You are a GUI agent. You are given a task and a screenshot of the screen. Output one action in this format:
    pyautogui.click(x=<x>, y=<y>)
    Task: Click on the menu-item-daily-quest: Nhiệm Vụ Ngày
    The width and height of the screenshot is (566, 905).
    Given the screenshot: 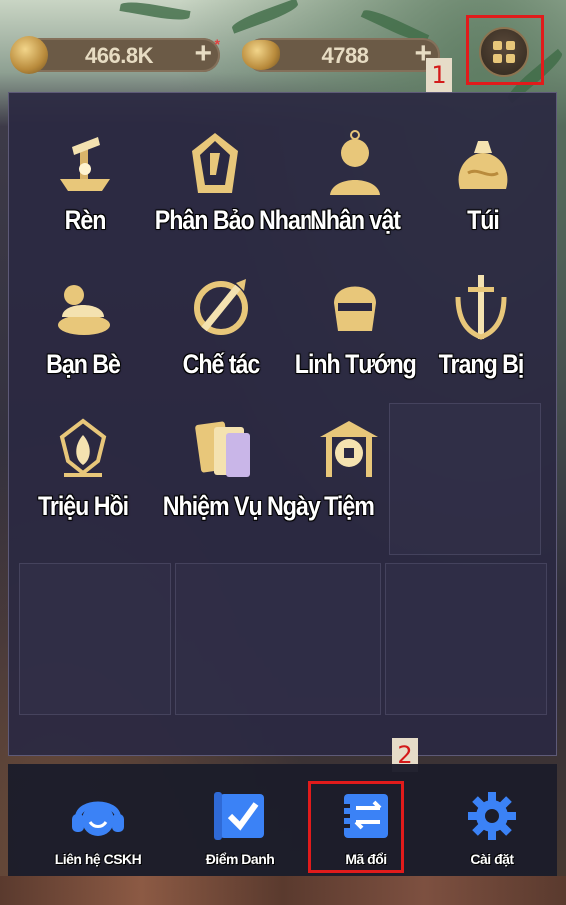 What is the action you would take?
    pyautogui.click(x=237, y=468)
    